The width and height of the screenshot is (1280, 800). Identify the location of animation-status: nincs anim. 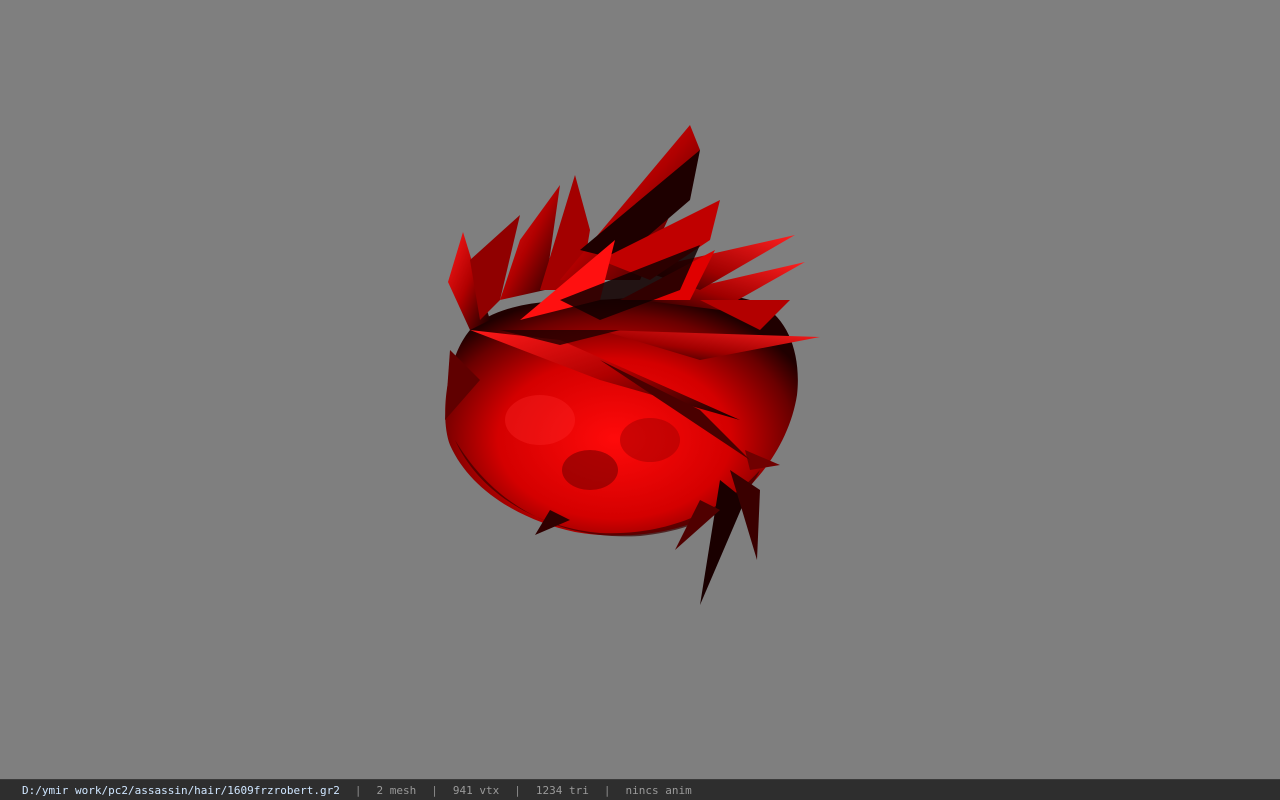
(658, 790).